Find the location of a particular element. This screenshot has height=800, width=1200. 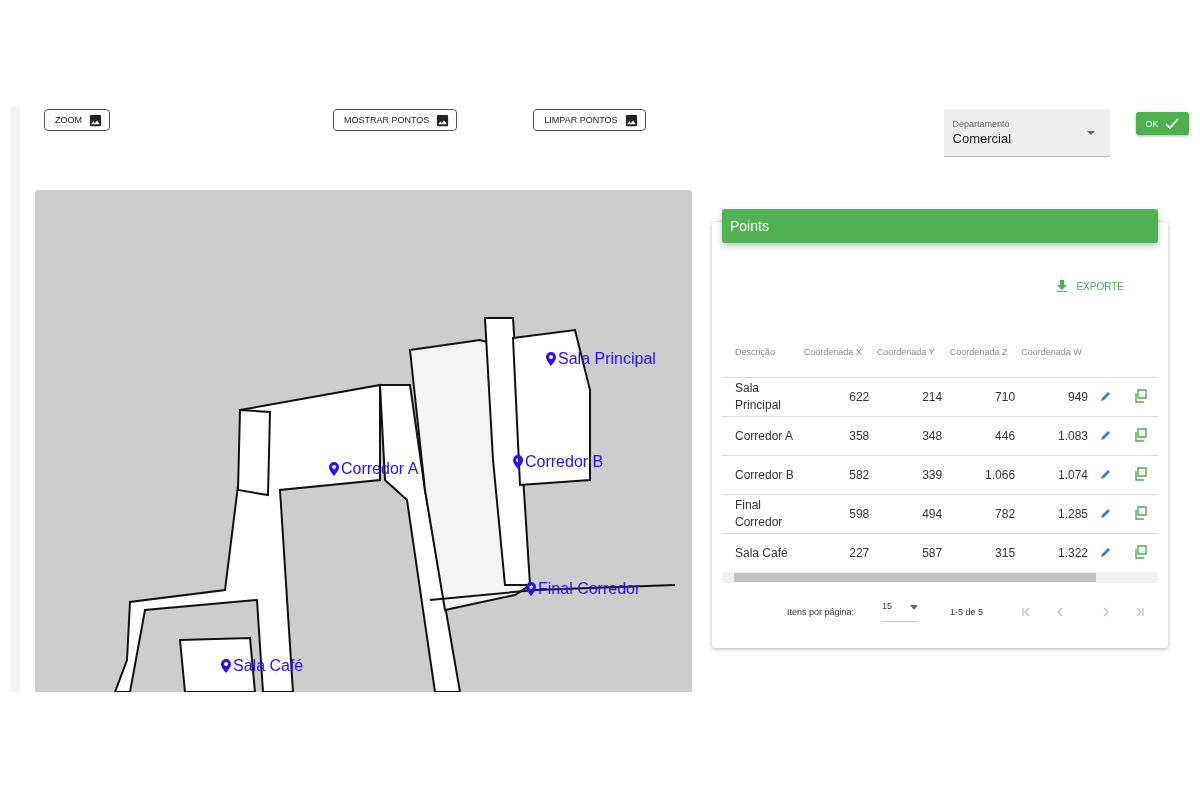

table-cell: 622 is located at coordinates (859, 397).